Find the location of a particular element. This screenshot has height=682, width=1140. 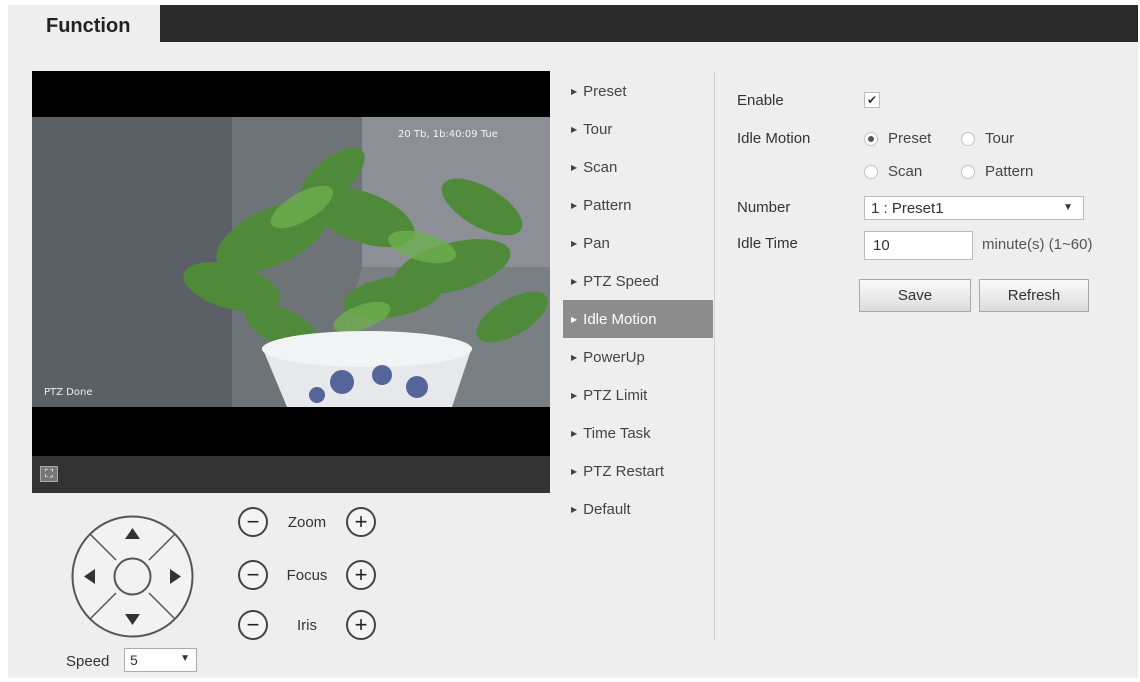

menu-item-ptz-restart: ▶ PTZ Restart is located at coordinates (638, 471).